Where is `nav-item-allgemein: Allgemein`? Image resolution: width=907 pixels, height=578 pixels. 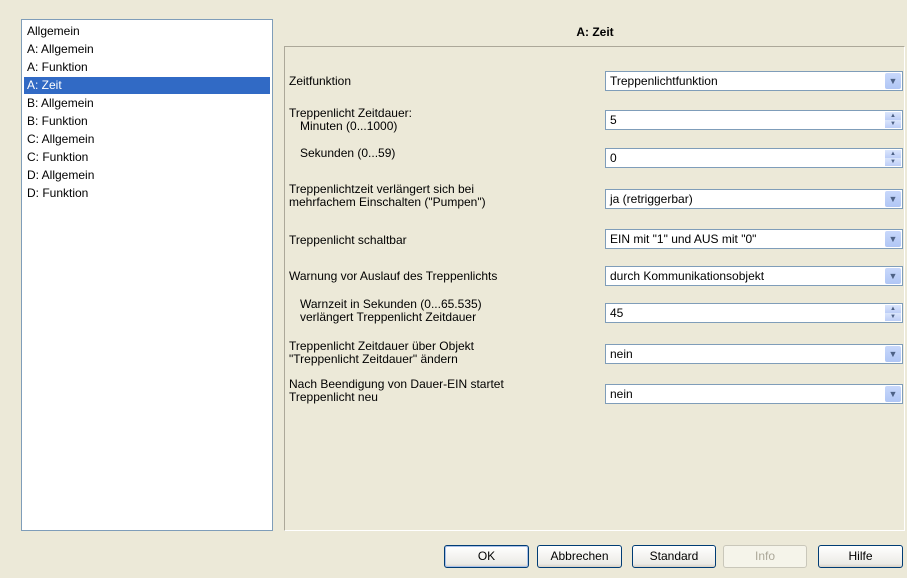 nav-item-allgemein: Allgemein is located at coordinates (147, 31).